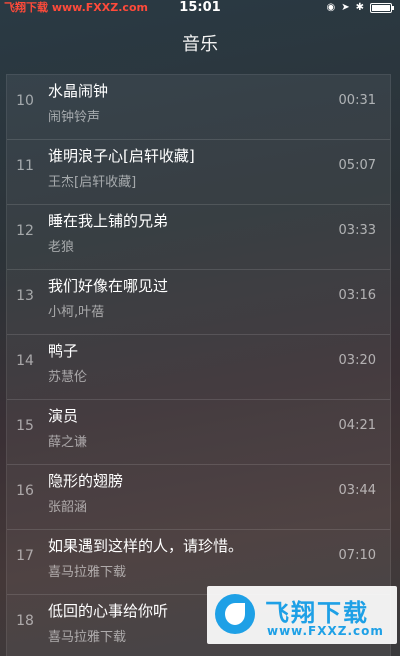 The width and height of the screenshot is (400, 656). What do you see at coordinates (357, 425) in the screenshot?
I see `song-duration: 04:21` at bounding box center [357, 425].